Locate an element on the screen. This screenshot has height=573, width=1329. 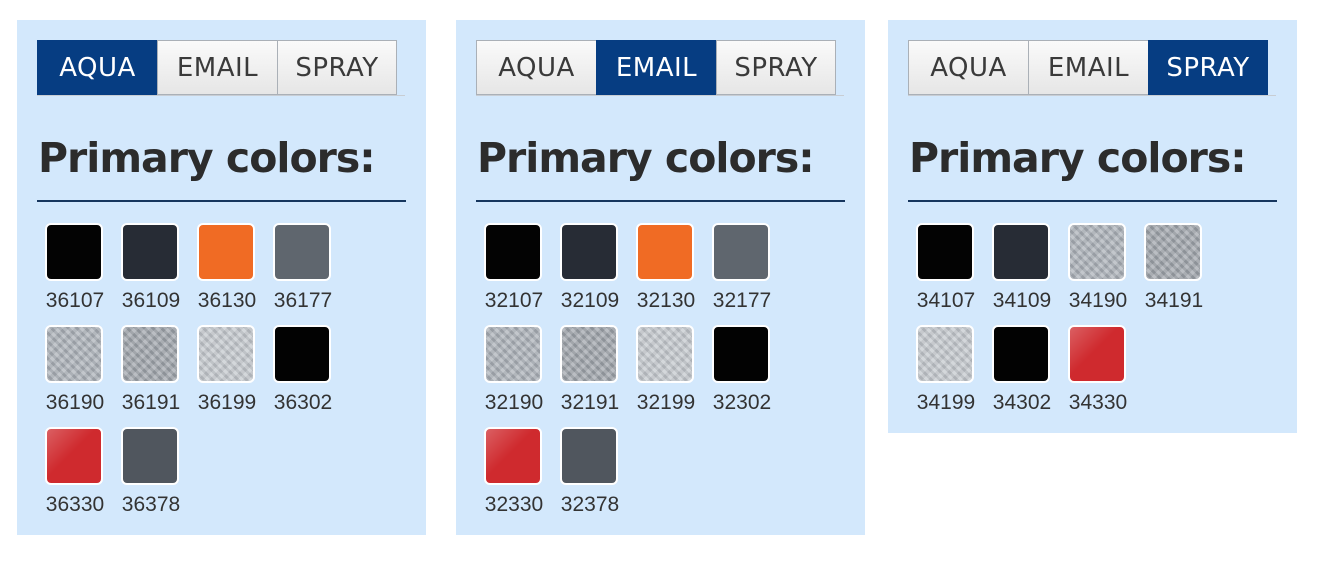
color-swatch: 34190 is located at coordinates (1098, 274).